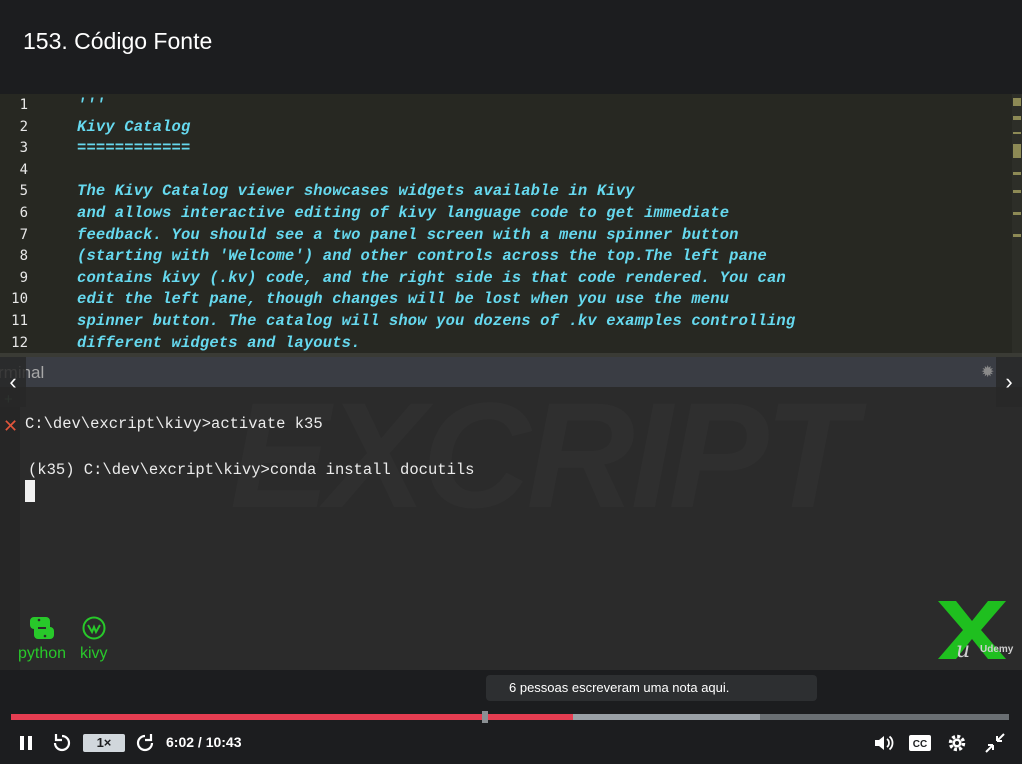 The height and width of the screenshot is (764, 1022). Describe the element at coordinates (10, 426) in the screenshot. I see `close-icon: ✕` at that location.